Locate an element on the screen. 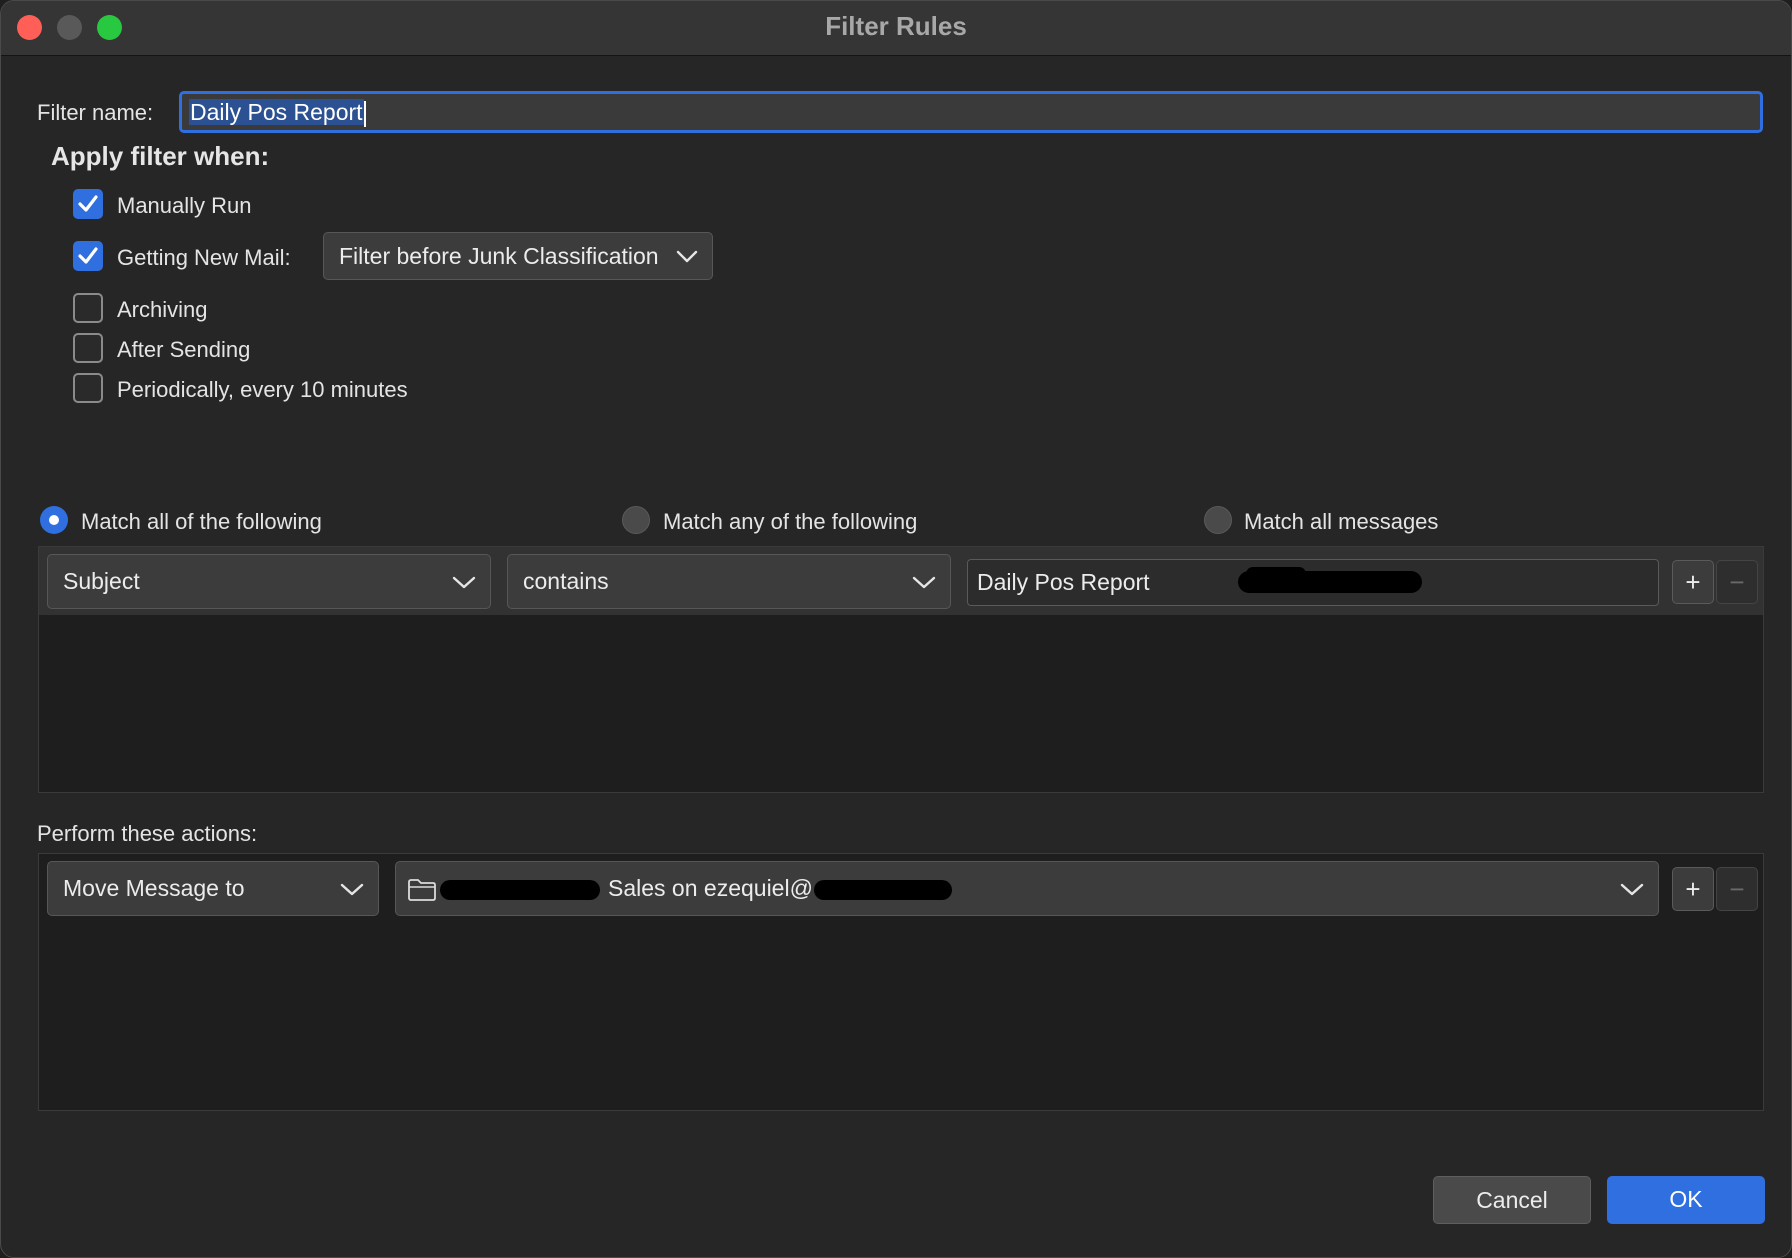 This screenshot has height=1258, width=1792. add-action-button: + is located at coordinates (1693, 889).